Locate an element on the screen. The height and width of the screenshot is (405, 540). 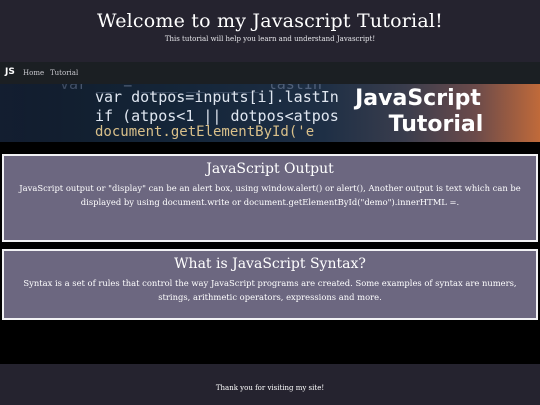
banner-heading: JavaScript Tutorial is located at coordinates (418, 112).